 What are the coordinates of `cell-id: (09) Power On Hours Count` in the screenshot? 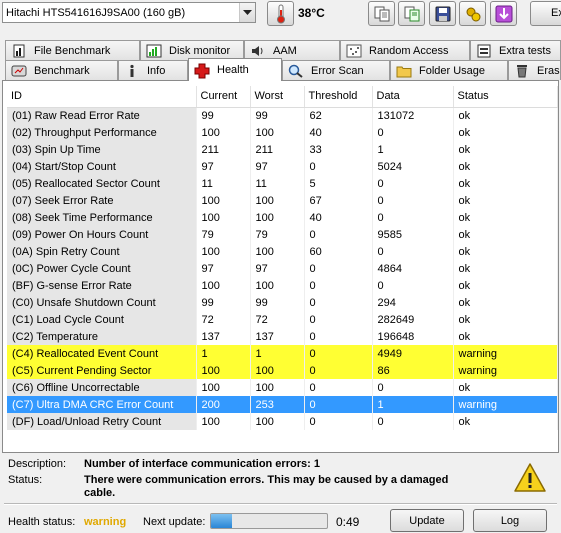 It's located at (102, 234).